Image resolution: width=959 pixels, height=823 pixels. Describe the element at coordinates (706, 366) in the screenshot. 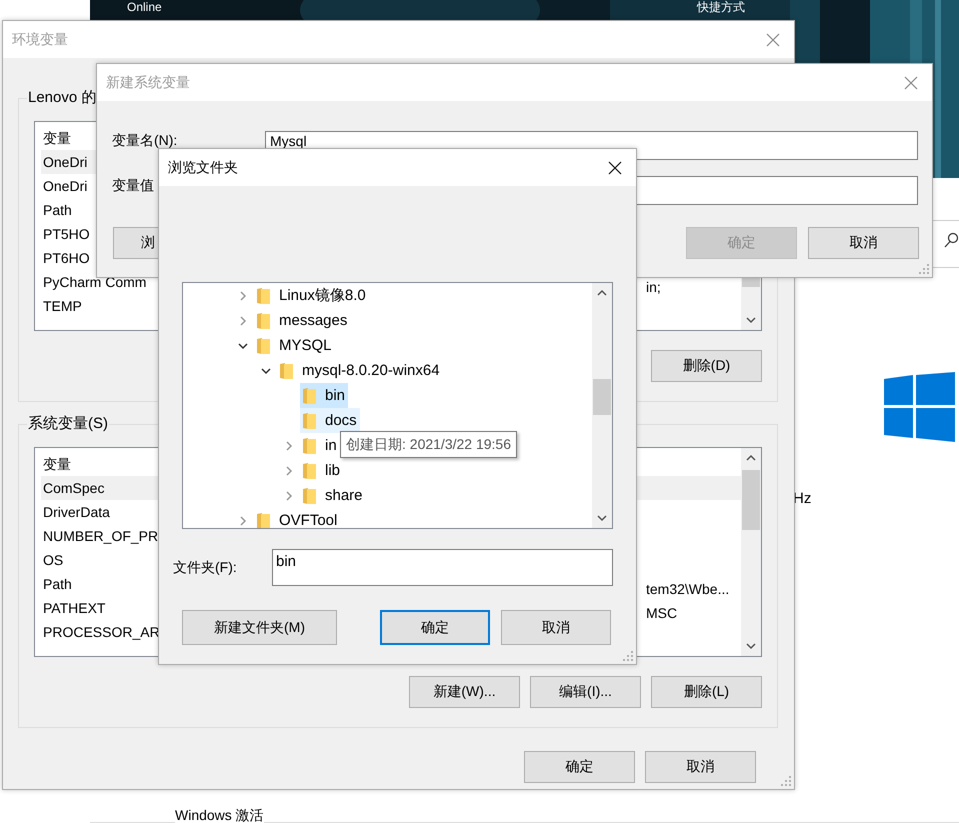

I see `dialog-button: 删除(D)` at that location.